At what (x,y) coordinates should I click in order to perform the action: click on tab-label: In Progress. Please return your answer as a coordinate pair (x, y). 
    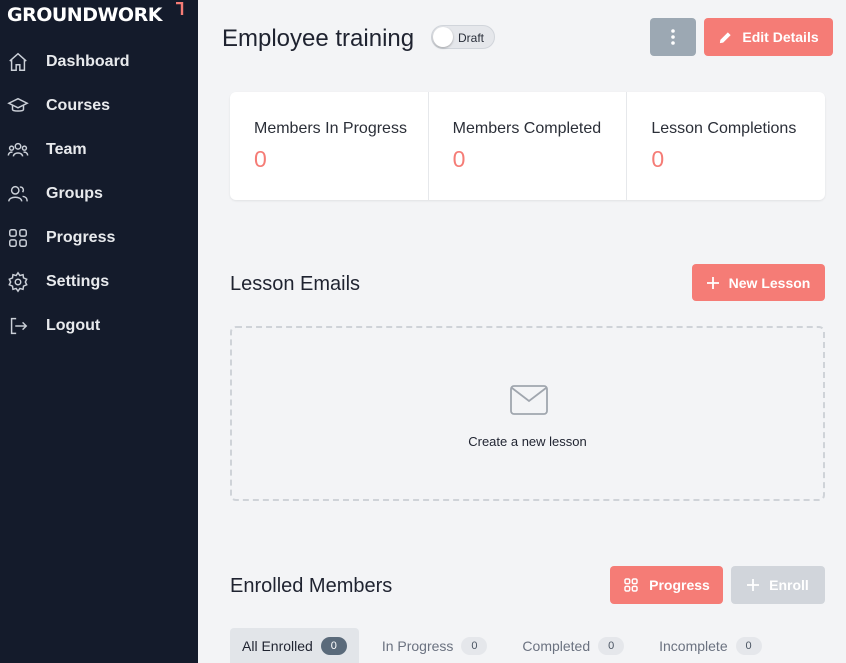
    Looking at the image, I should click on (417, 645).